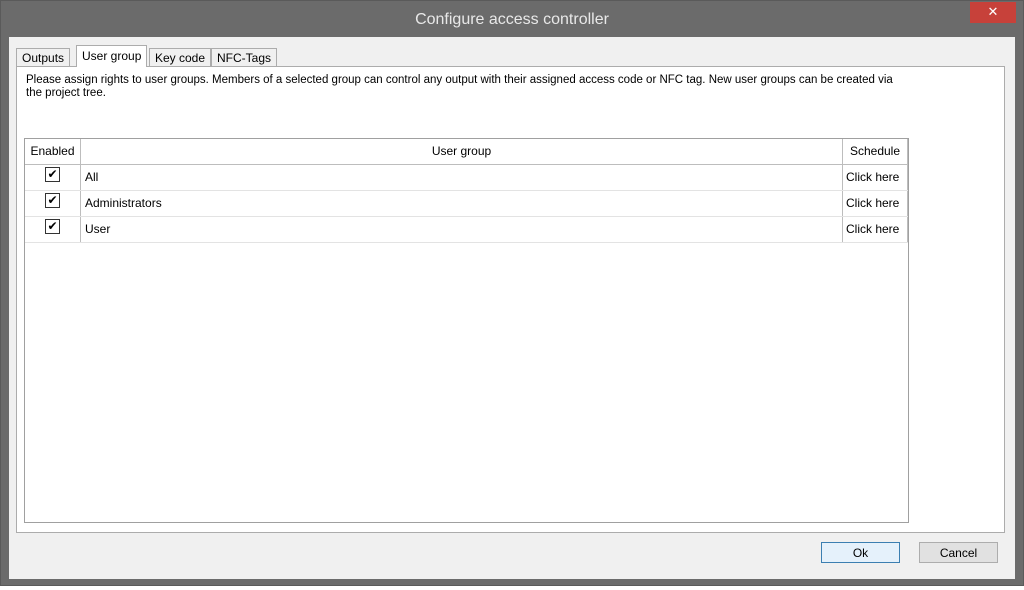 The height and width of the screenshot is (590, 1024). I want to click on table-row: ✔ All Click here, so click(466, 178).